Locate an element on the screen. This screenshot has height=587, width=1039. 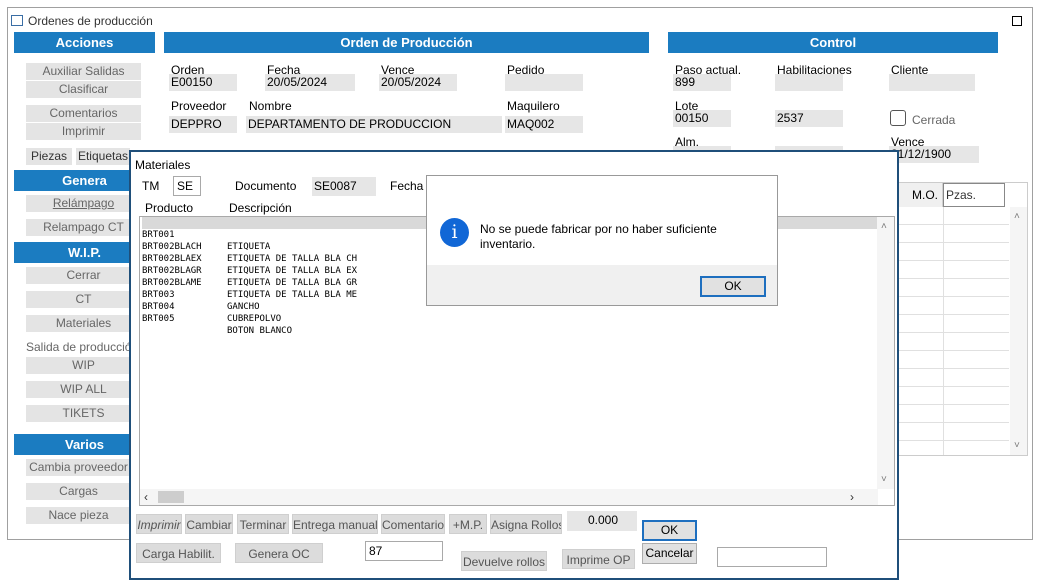
acciones-header: Acciones is located at coordinates (84, 42).